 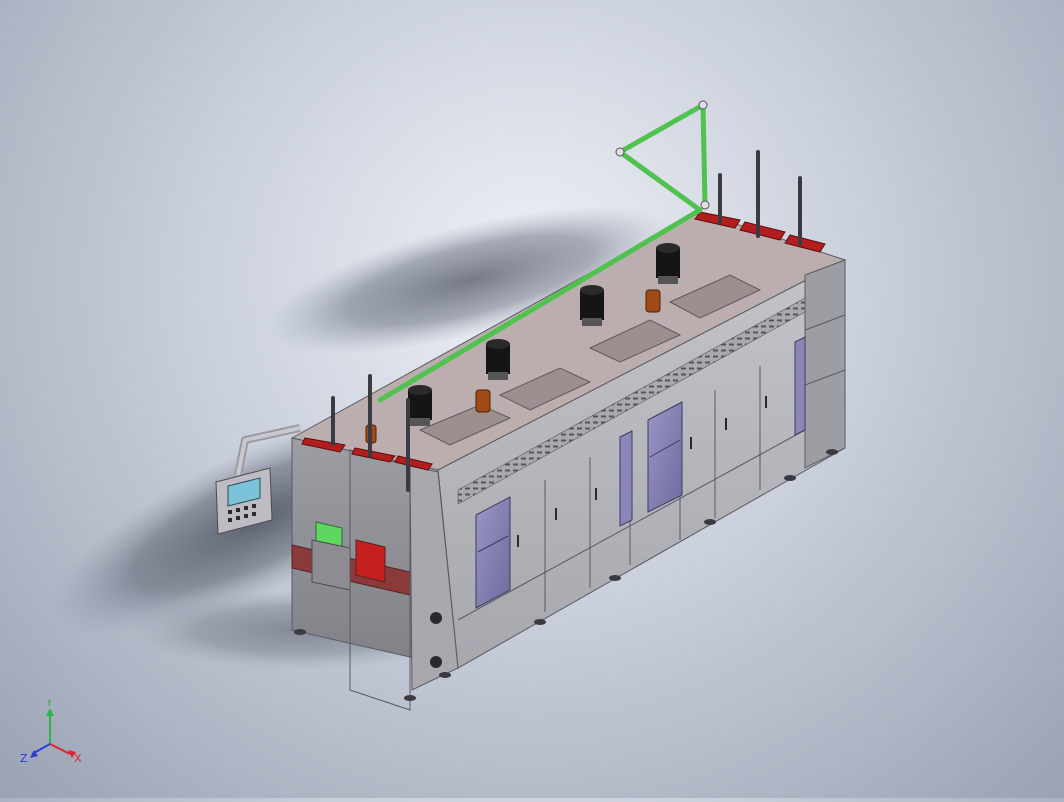 What do you see at coordinates (49, 704) in the screenshot?
I see `y-axis-label: Y` at bounding box center [49, 704].